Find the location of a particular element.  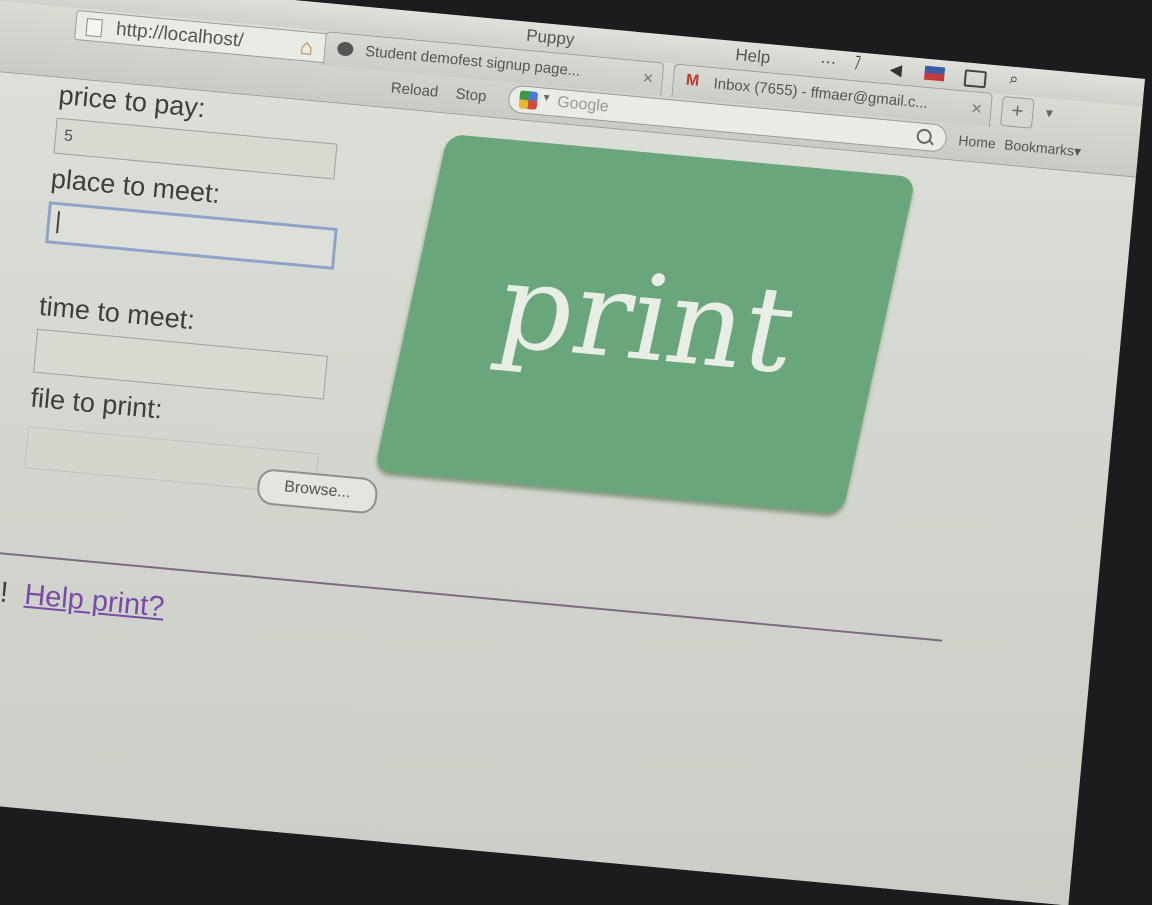

help-print-link: Help print? is located at coordinates (94, 602).